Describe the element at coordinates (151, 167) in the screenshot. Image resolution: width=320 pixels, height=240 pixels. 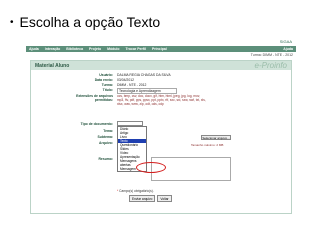
I see `red-highlight-circle` at that location.